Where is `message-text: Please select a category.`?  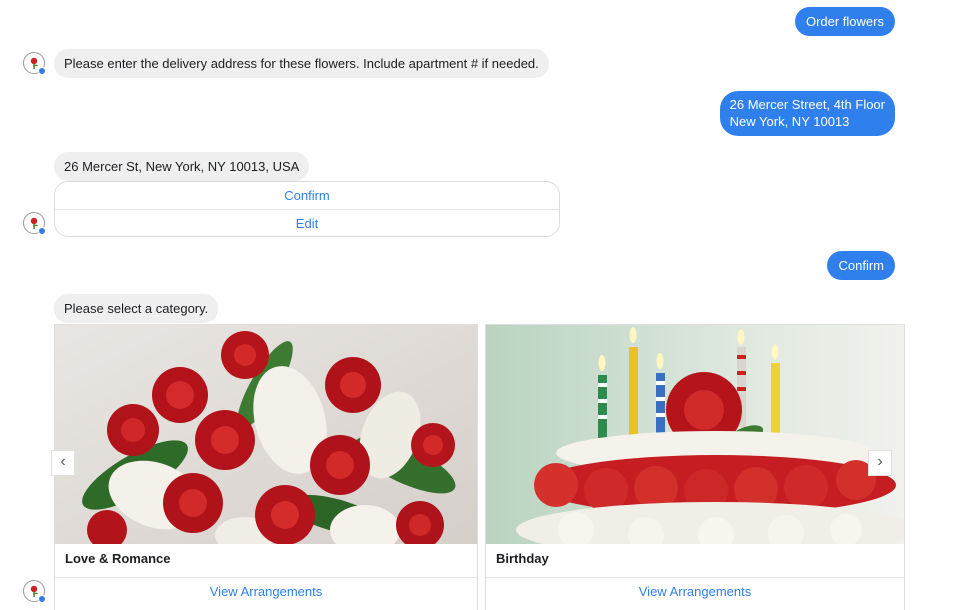
message-text: Please select a category. is located at coordinates (136, 308).